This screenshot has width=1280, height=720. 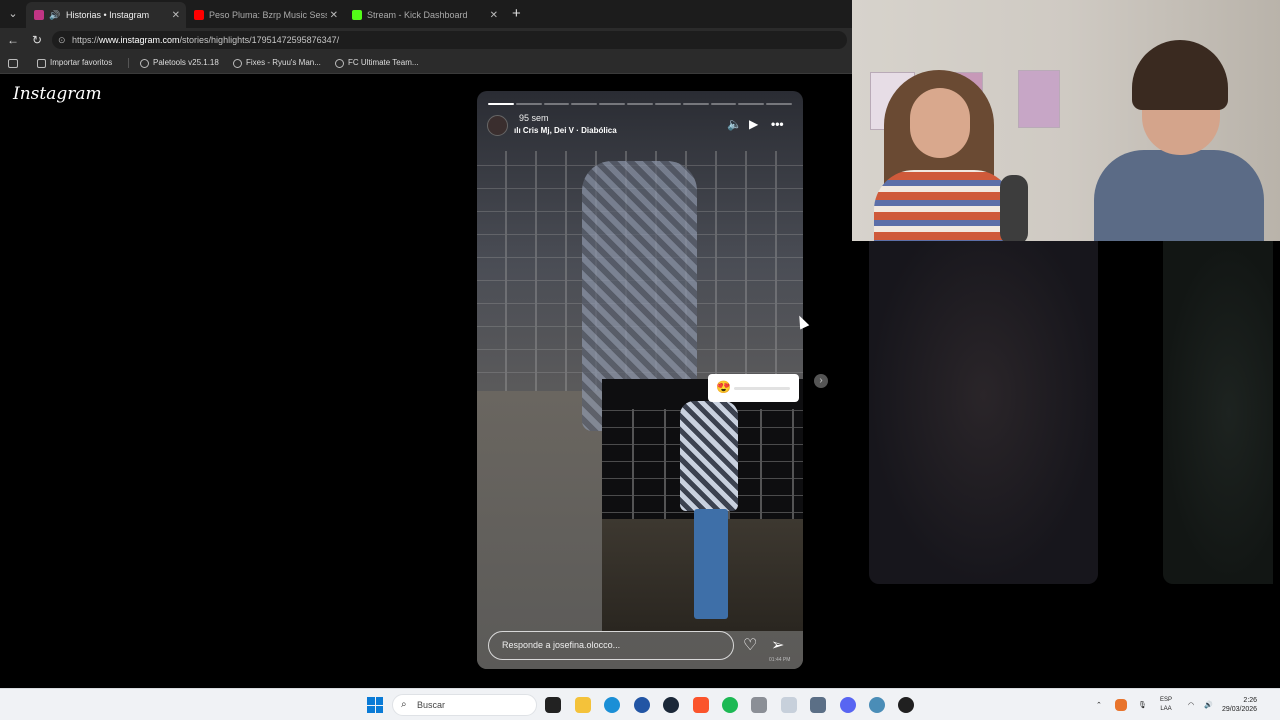 I want to click on music-title: Cris Mj, Dei V · Diabólica, so click(x=569, y=130).